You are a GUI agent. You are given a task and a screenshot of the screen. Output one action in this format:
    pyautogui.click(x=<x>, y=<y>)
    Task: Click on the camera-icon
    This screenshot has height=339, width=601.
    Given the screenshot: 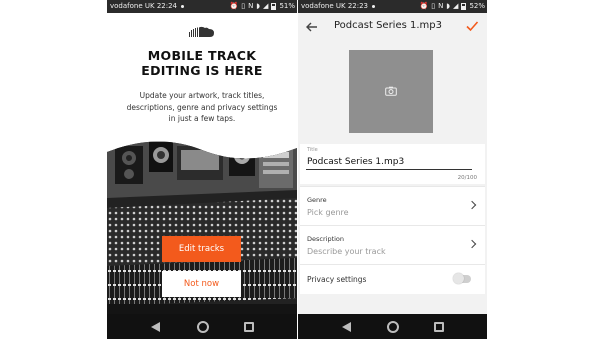 What is the action you would take?
    pyautogui.click(x=391, y=91)
    